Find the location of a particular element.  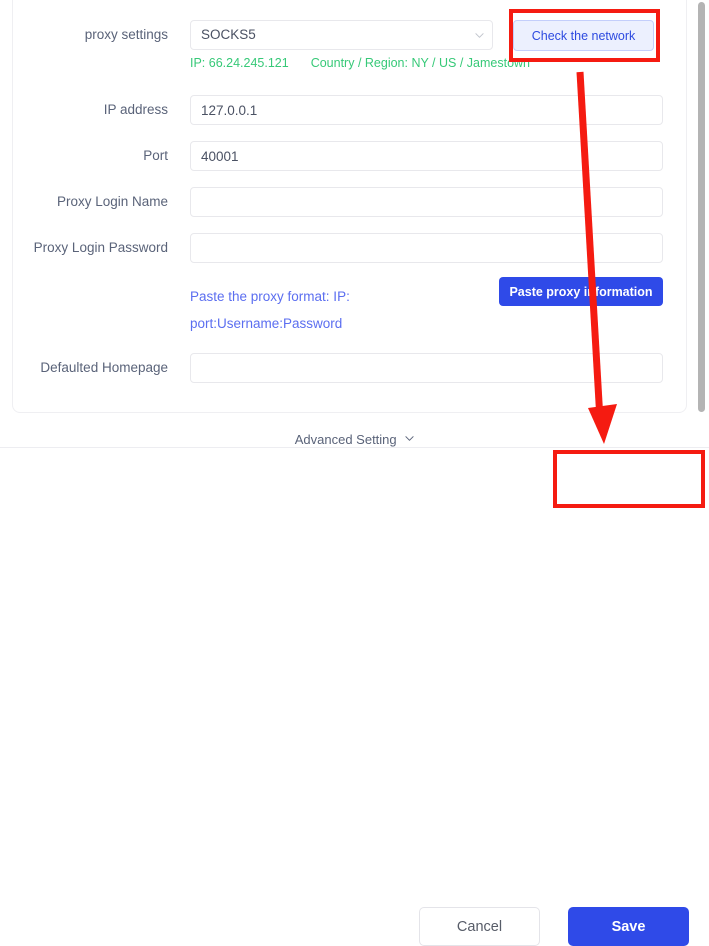

form-row-port: Port is located at coordinates (84, 156).